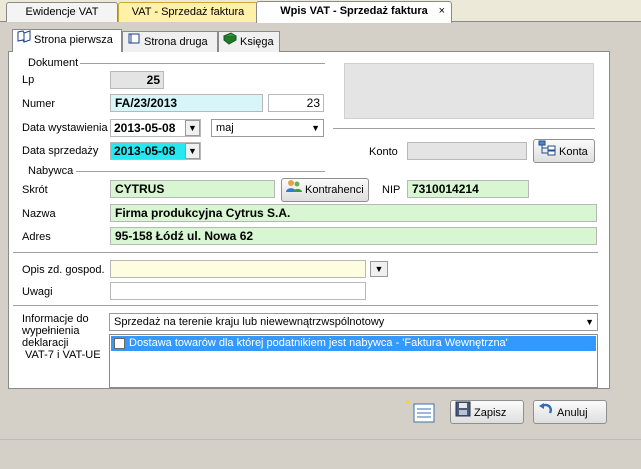 This screenshot has height=469, width=641. Describe the element at coordinates (442, 11) in the screenshot. I see `close-icon: ×` at that location.